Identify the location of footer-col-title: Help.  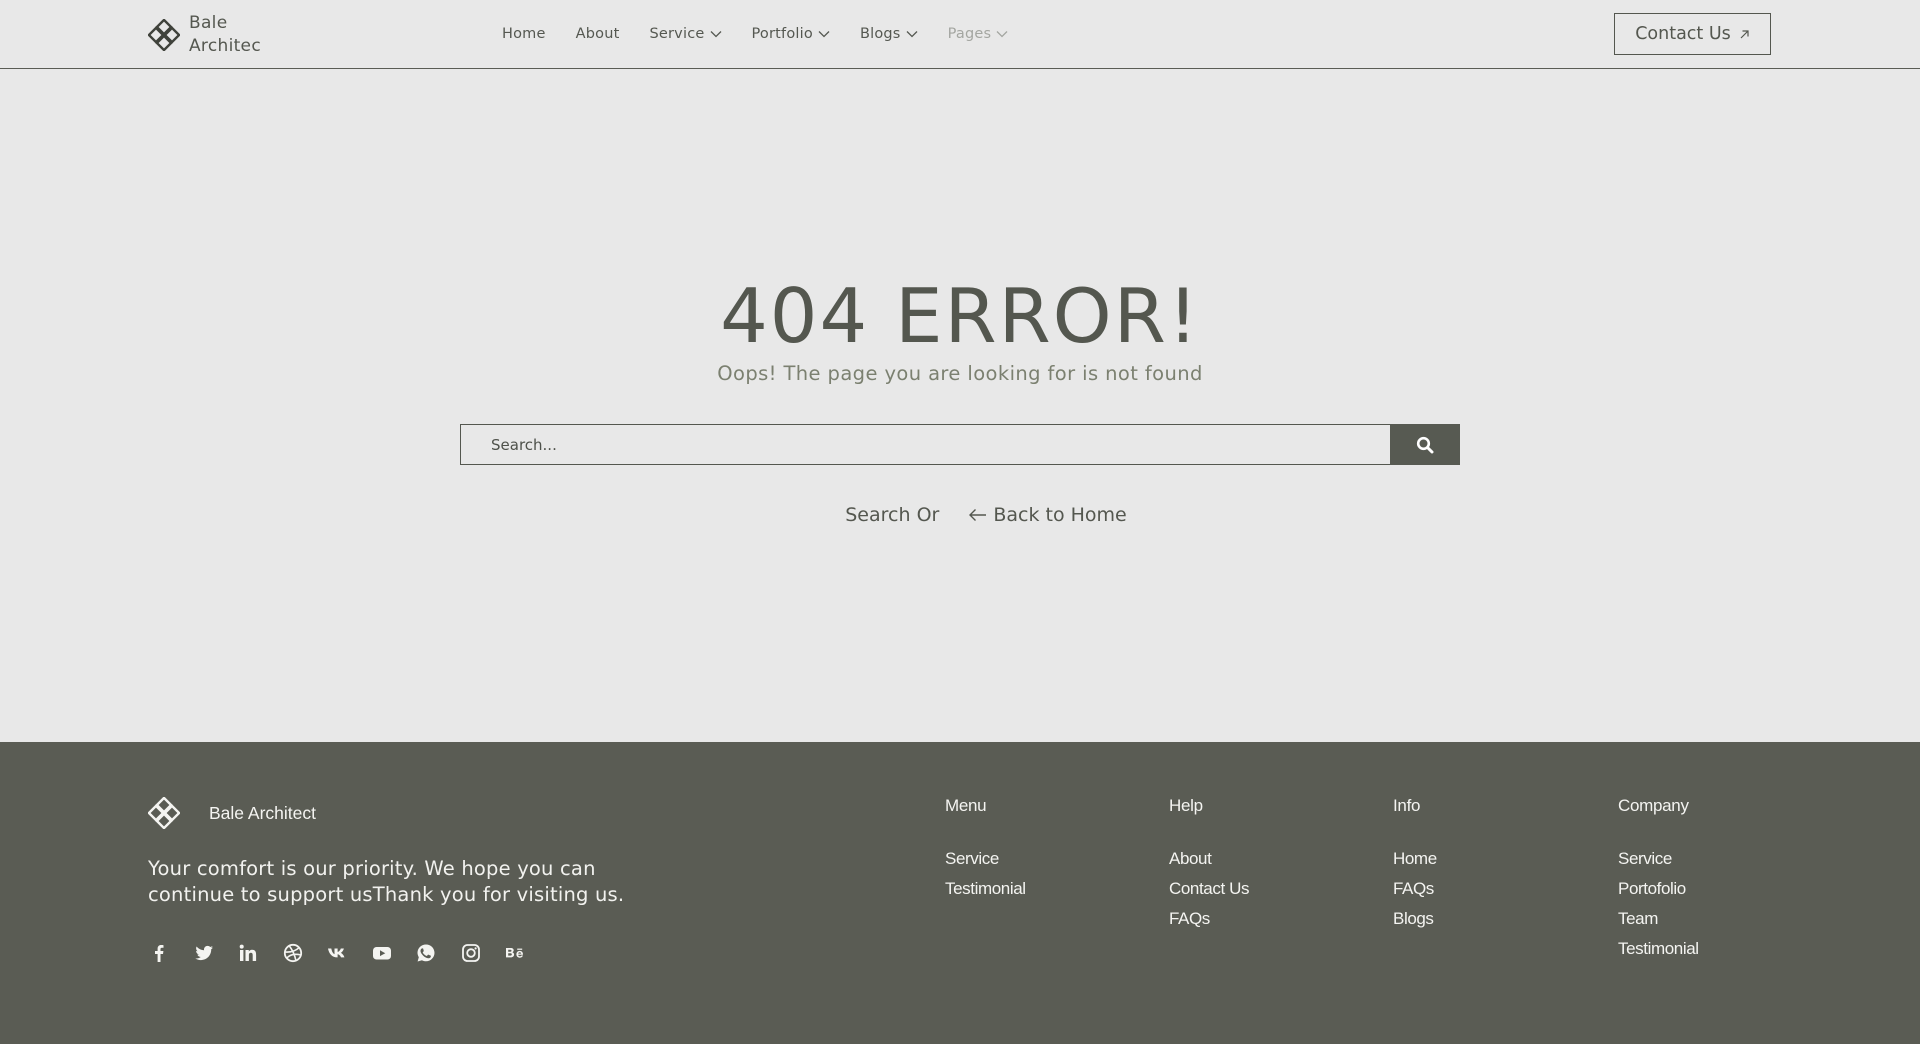
(1186, 805).